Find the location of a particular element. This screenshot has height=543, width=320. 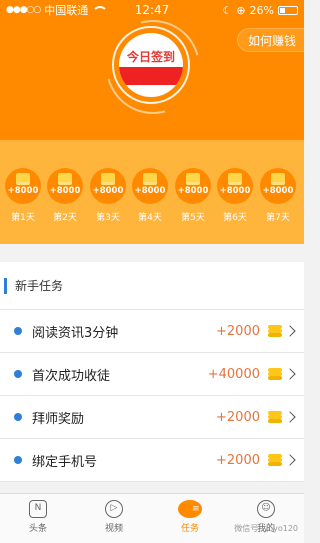

task-name: 拜师奖励 is located at coordinates (58, 419).